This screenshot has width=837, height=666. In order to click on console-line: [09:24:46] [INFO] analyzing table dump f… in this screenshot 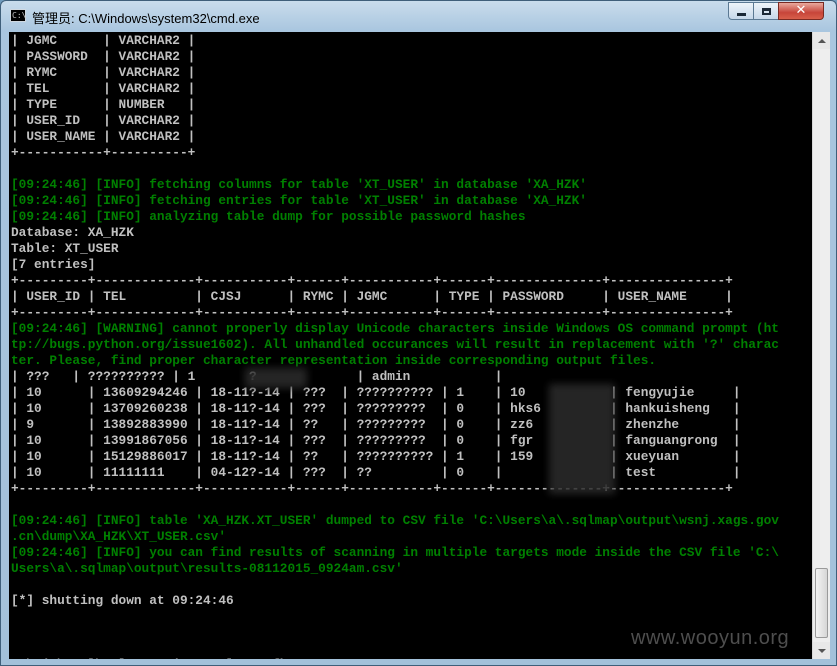, I will do `click(268, 216)`.